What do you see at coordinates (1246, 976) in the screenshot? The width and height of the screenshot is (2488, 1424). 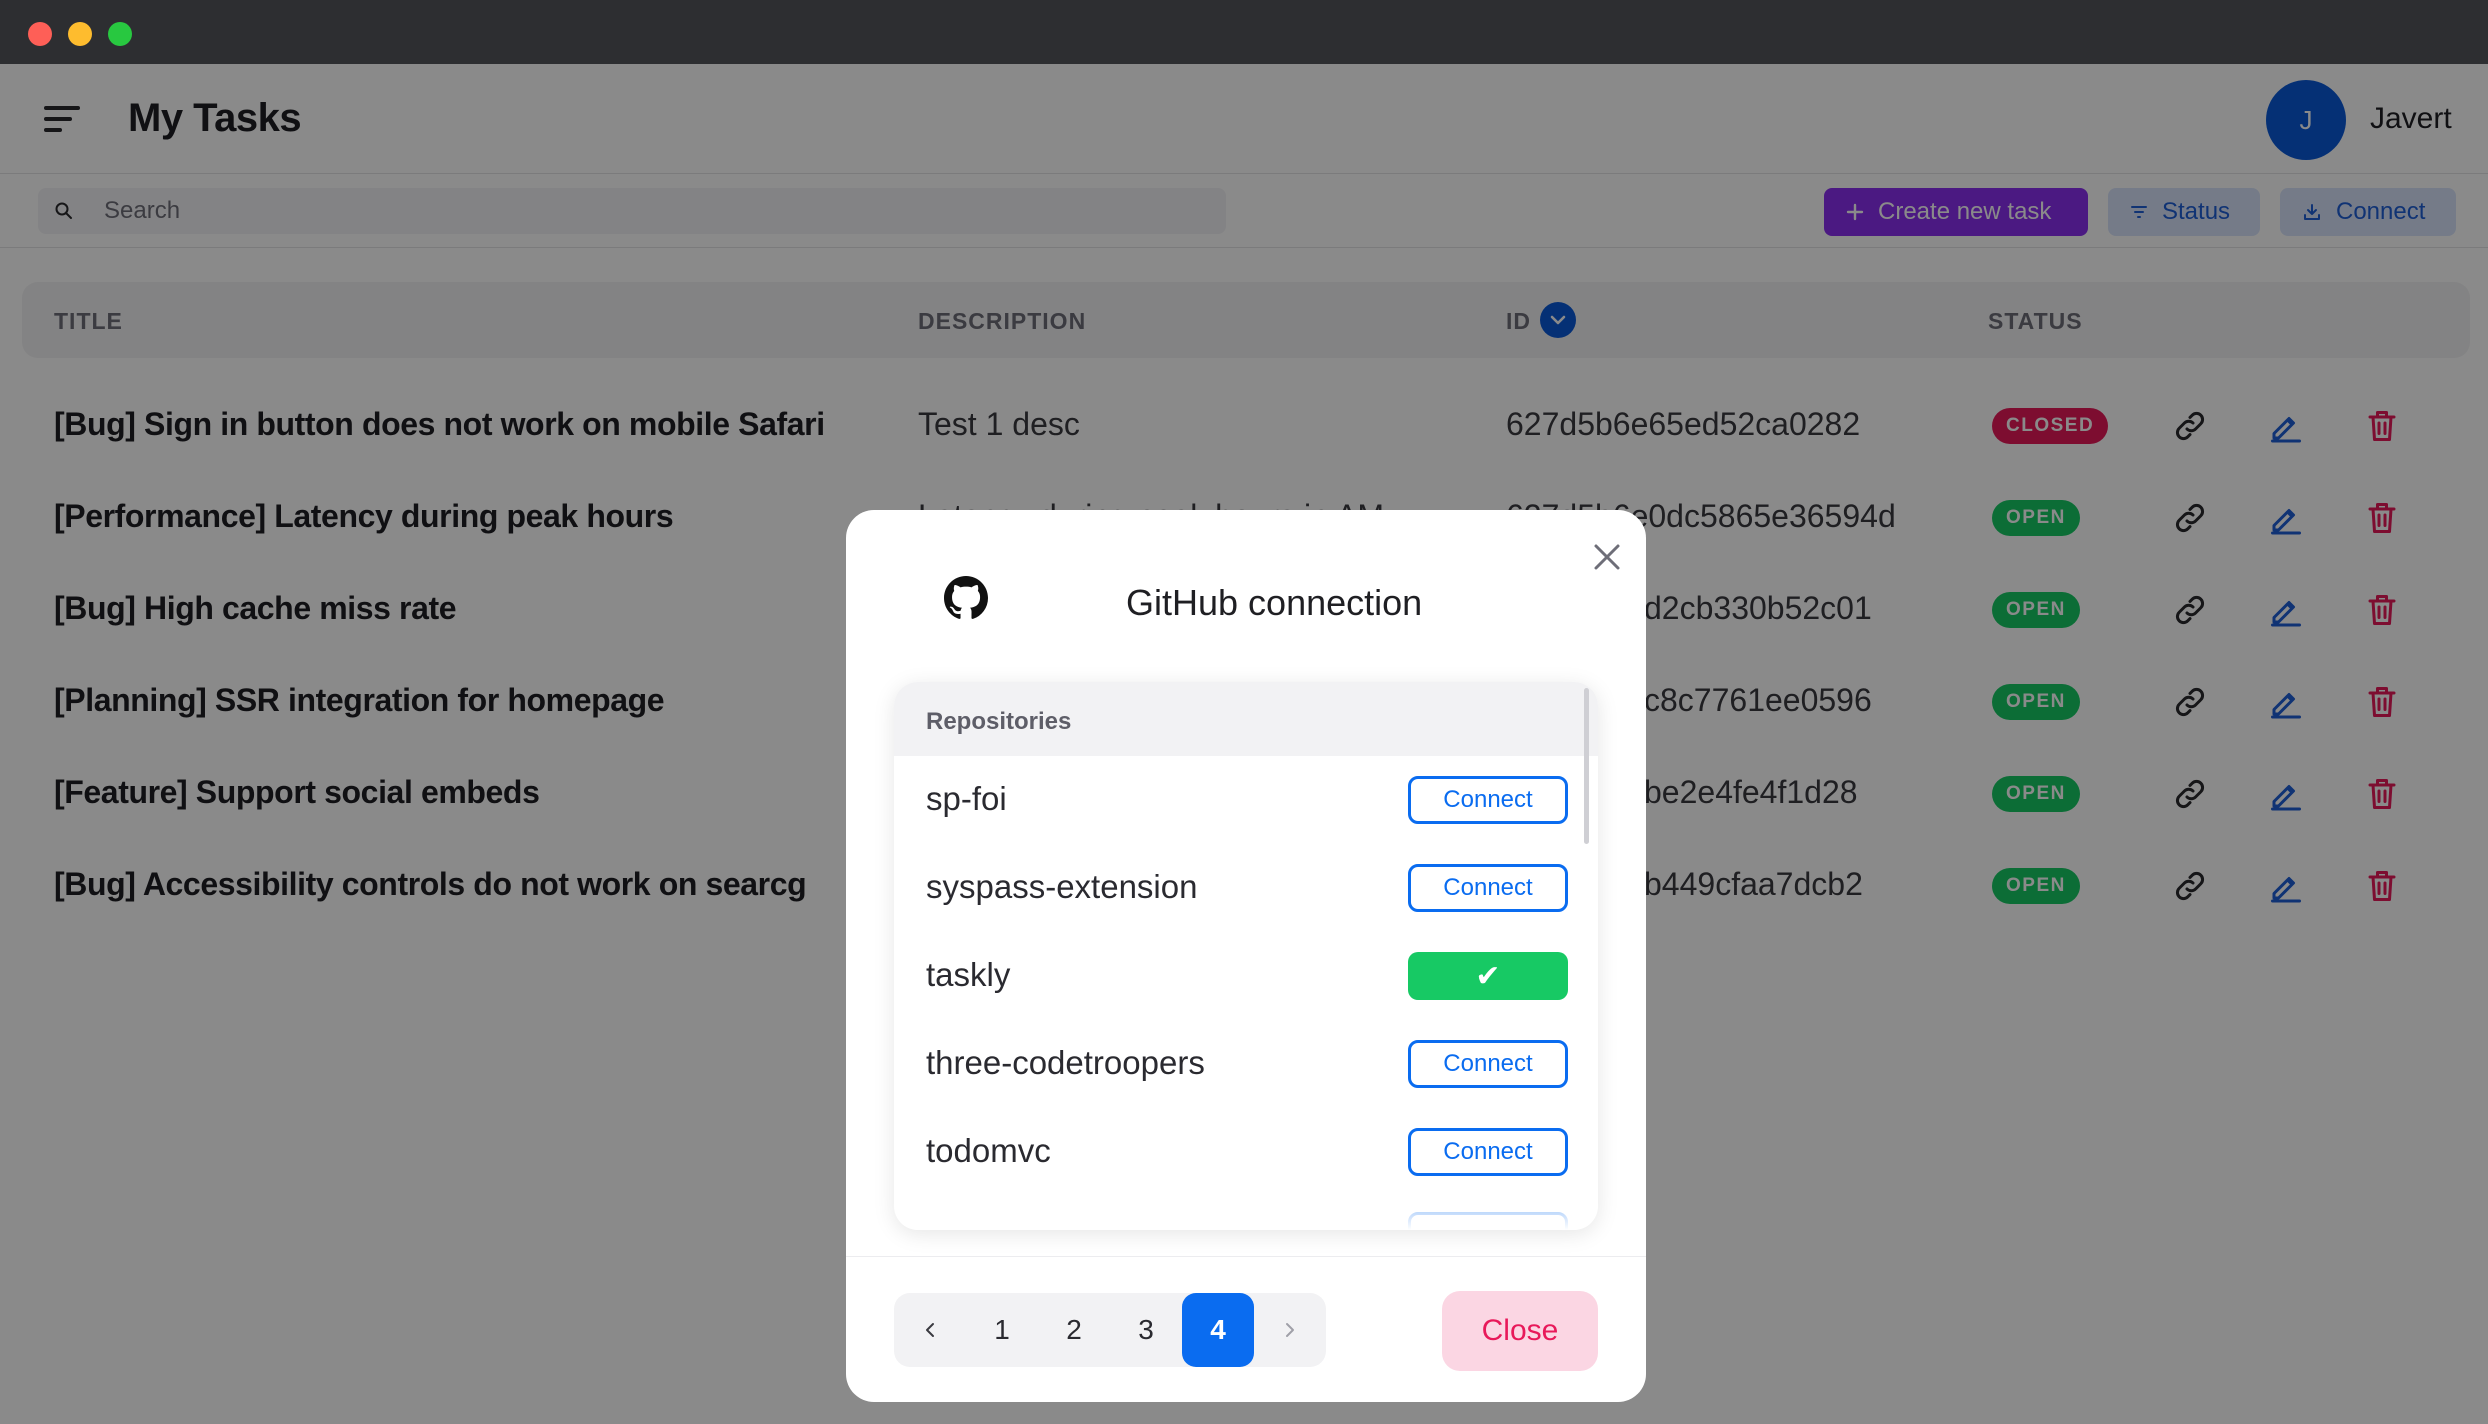 I see `list-item: taskly ✔` at bounding box center [1246, 976].